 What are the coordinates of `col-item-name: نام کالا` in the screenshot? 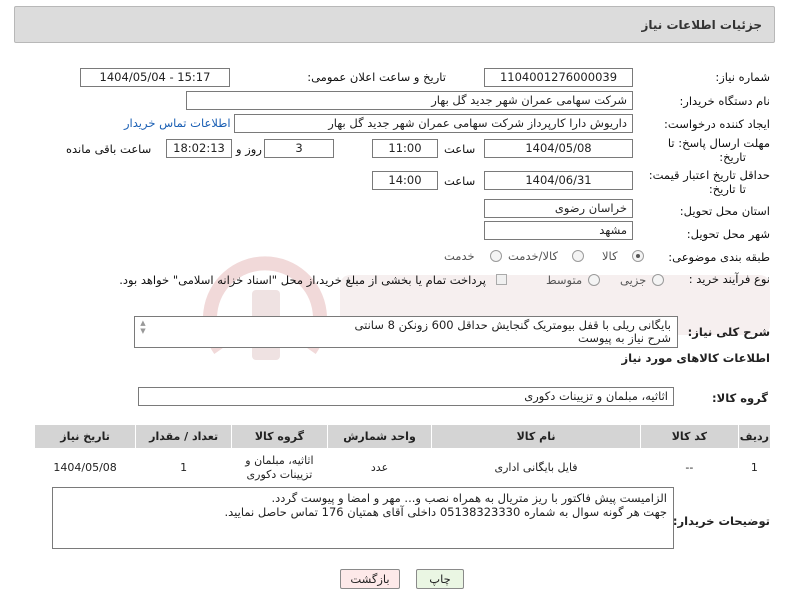 It's located at (536, 436).